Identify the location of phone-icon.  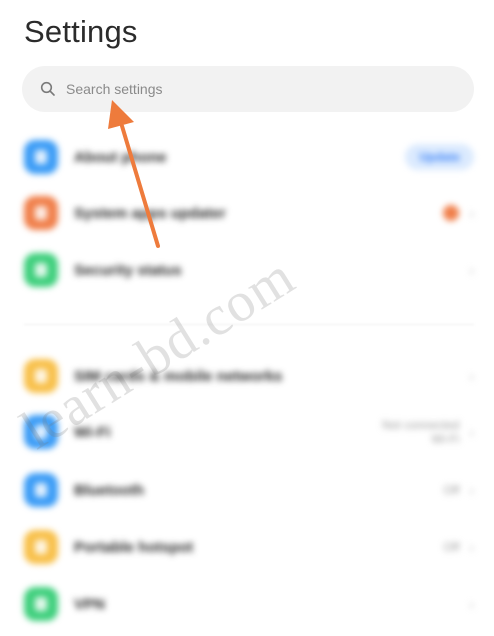
(41, 157).